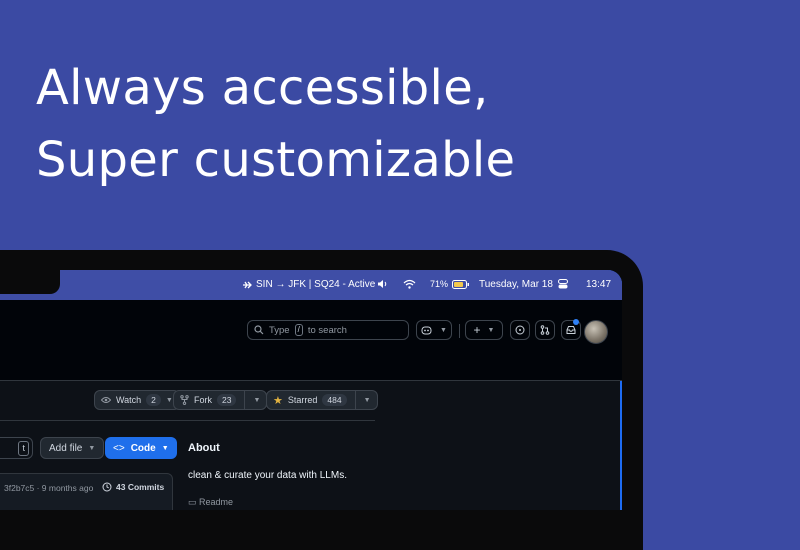 The height and width of the screenshot is (550, 800). I want to click on star-count: 484, so click(334, 400).